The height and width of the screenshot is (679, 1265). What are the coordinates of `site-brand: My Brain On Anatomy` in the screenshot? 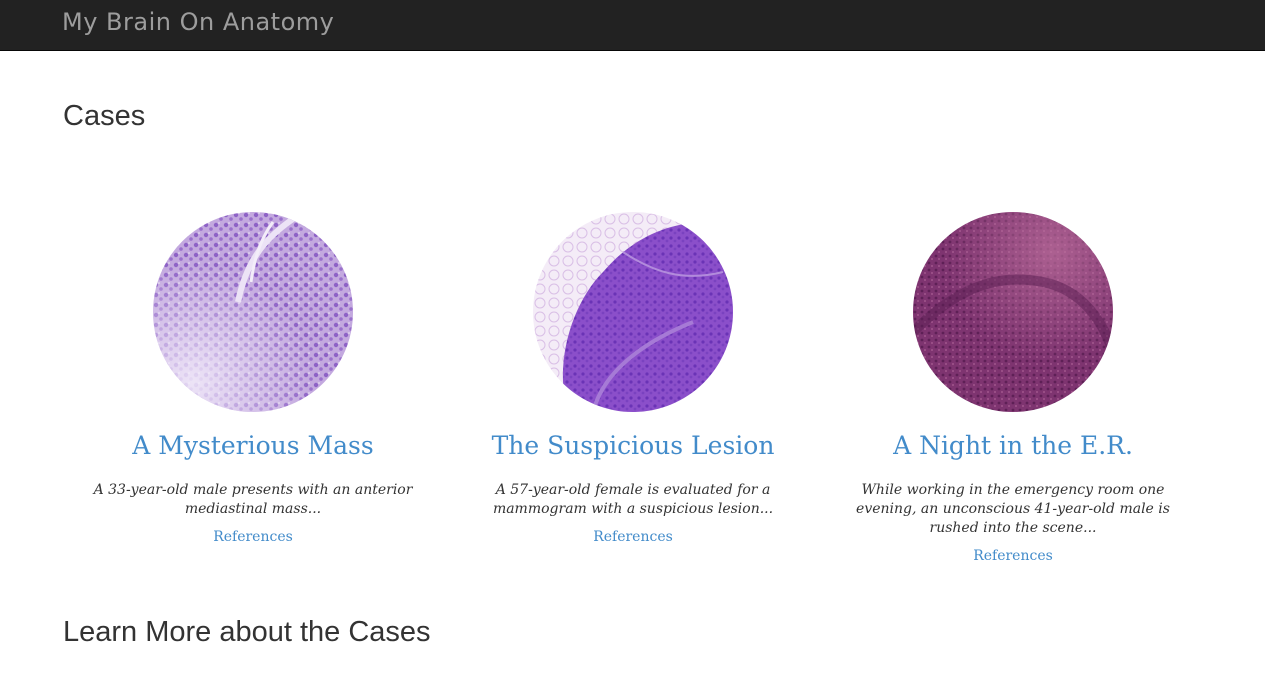 It's located at (198, 22).